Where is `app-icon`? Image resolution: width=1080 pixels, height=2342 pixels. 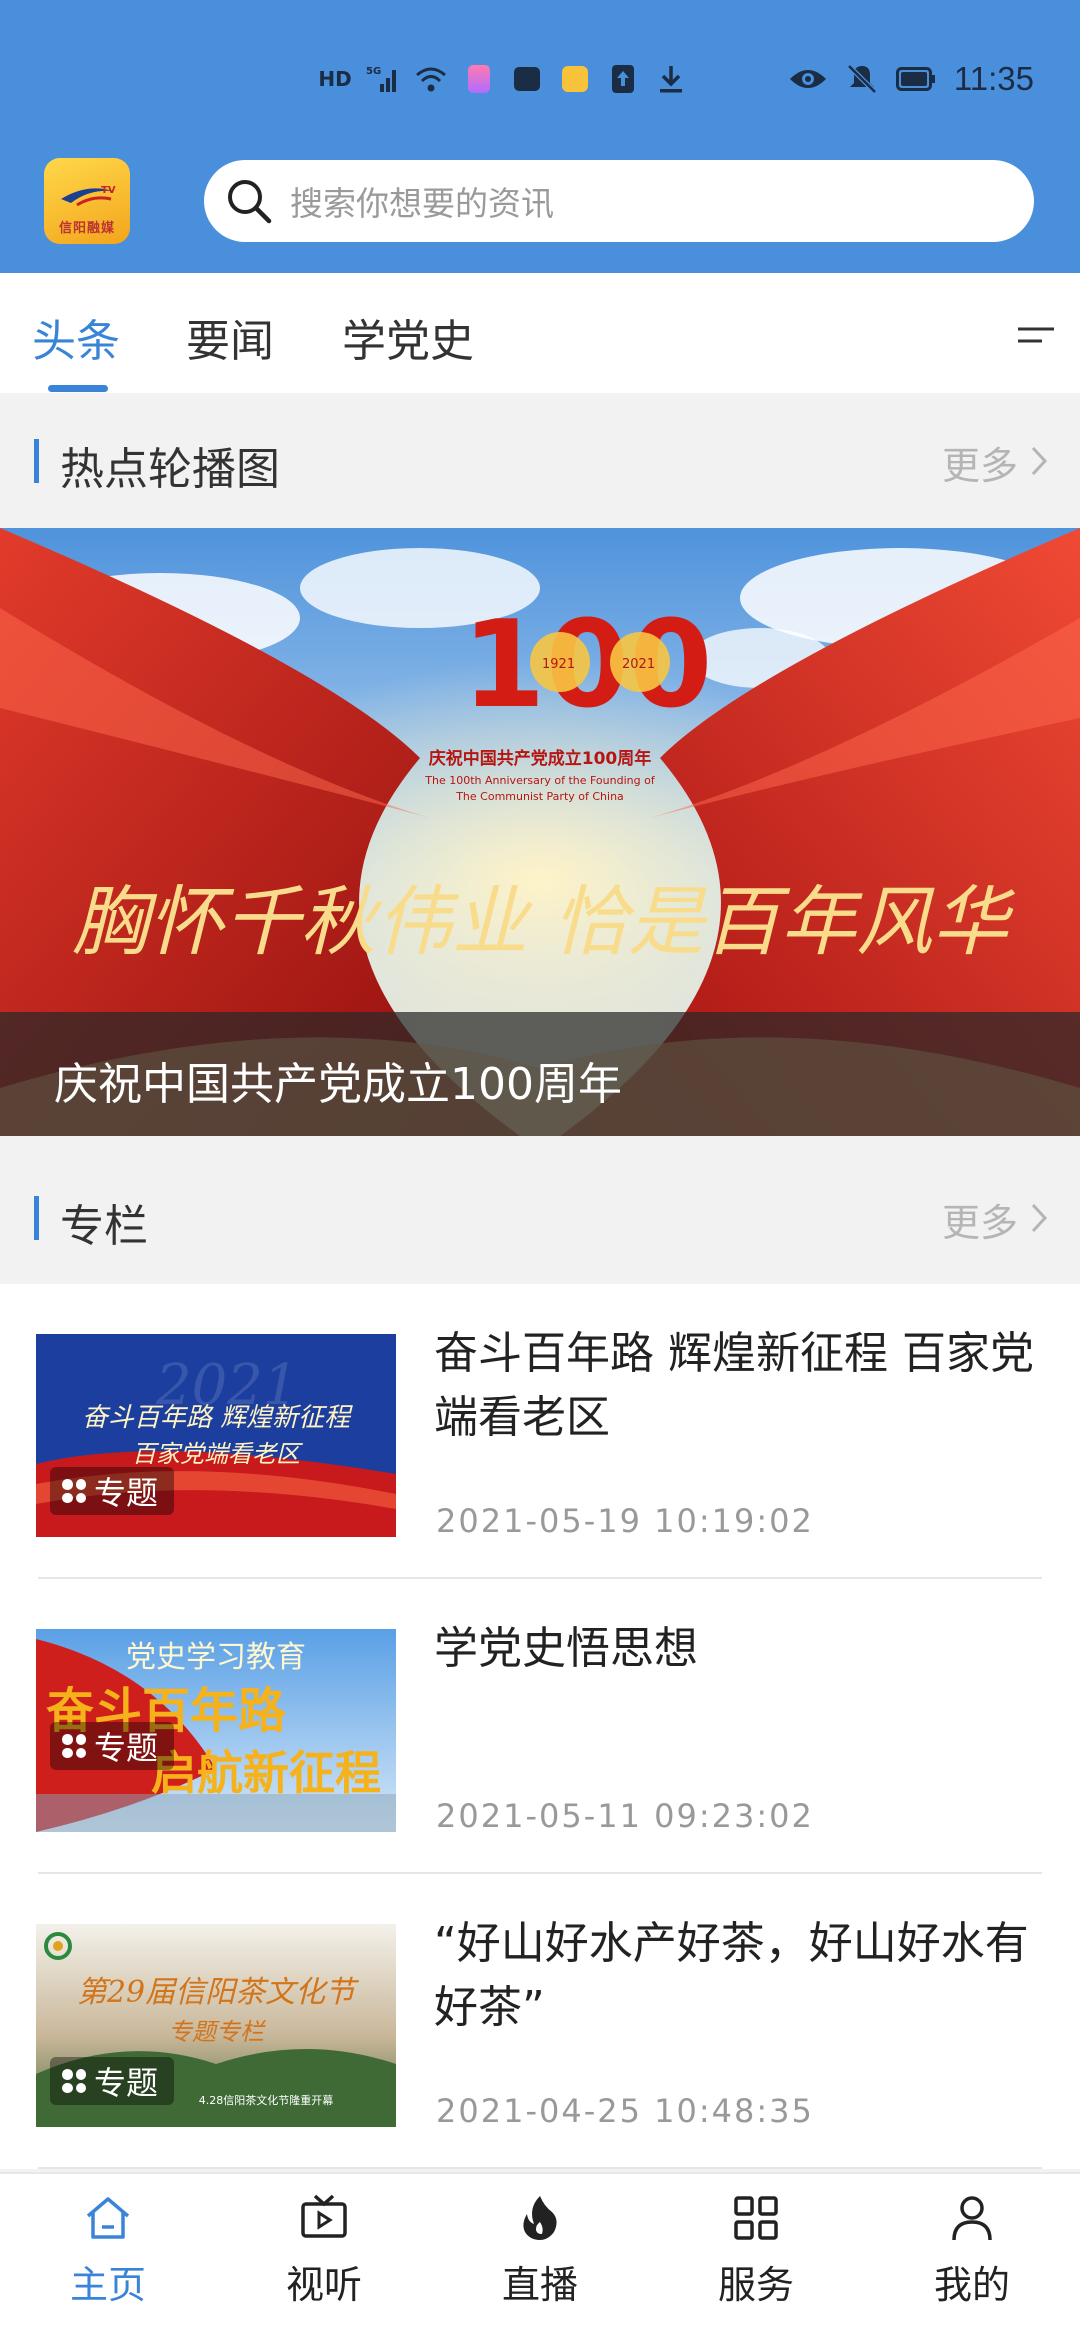 app-icon is located at coordinates (575, 79).